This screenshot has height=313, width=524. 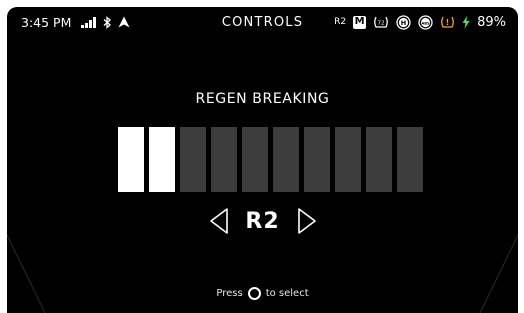 I want to click on hint-text-before: Press, so click(x=229, y=293).